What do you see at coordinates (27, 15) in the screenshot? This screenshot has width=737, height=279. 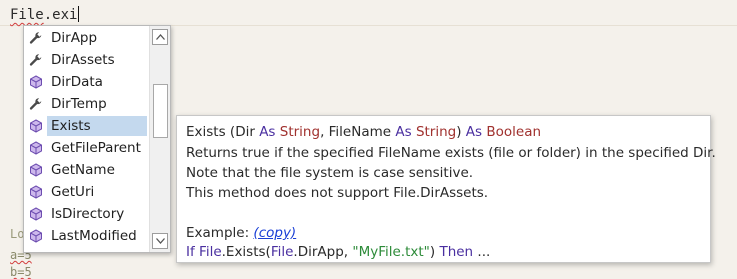 I see `typed-object: File` at bounding box center [27, 15].